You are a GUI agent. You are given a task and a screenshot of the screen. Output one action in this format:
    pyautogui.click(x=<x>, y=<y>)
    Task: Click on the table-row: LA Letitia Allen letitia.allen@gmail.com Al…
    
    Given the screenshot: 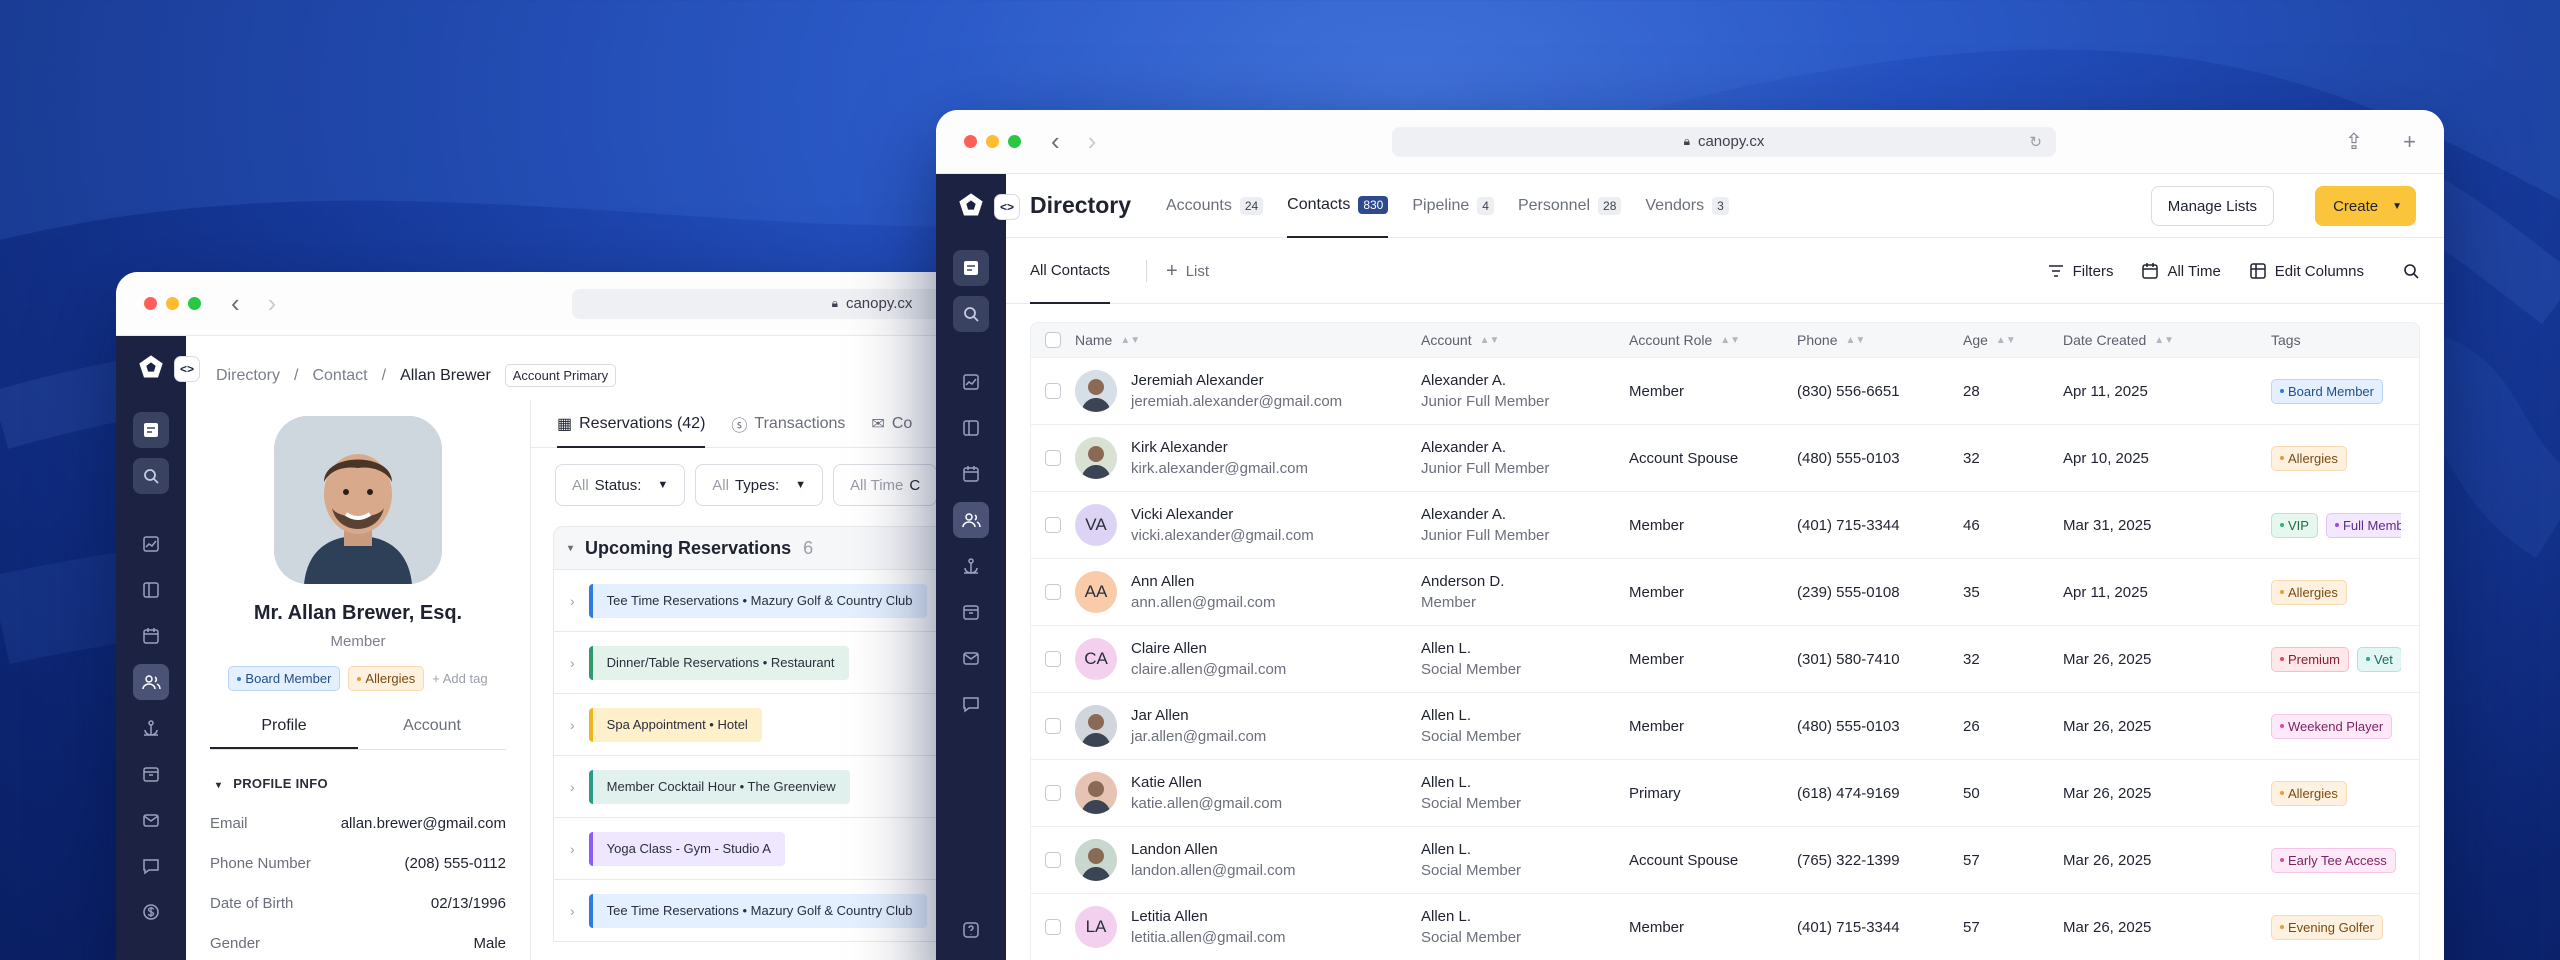 What is the action you would take?
    pyautogui.click(x=1725, y=927)
    